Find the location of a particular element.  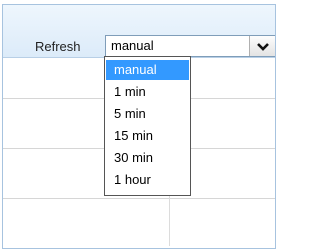

dropdown-option-5-min: 5 min is located at coordinates (147, 114).